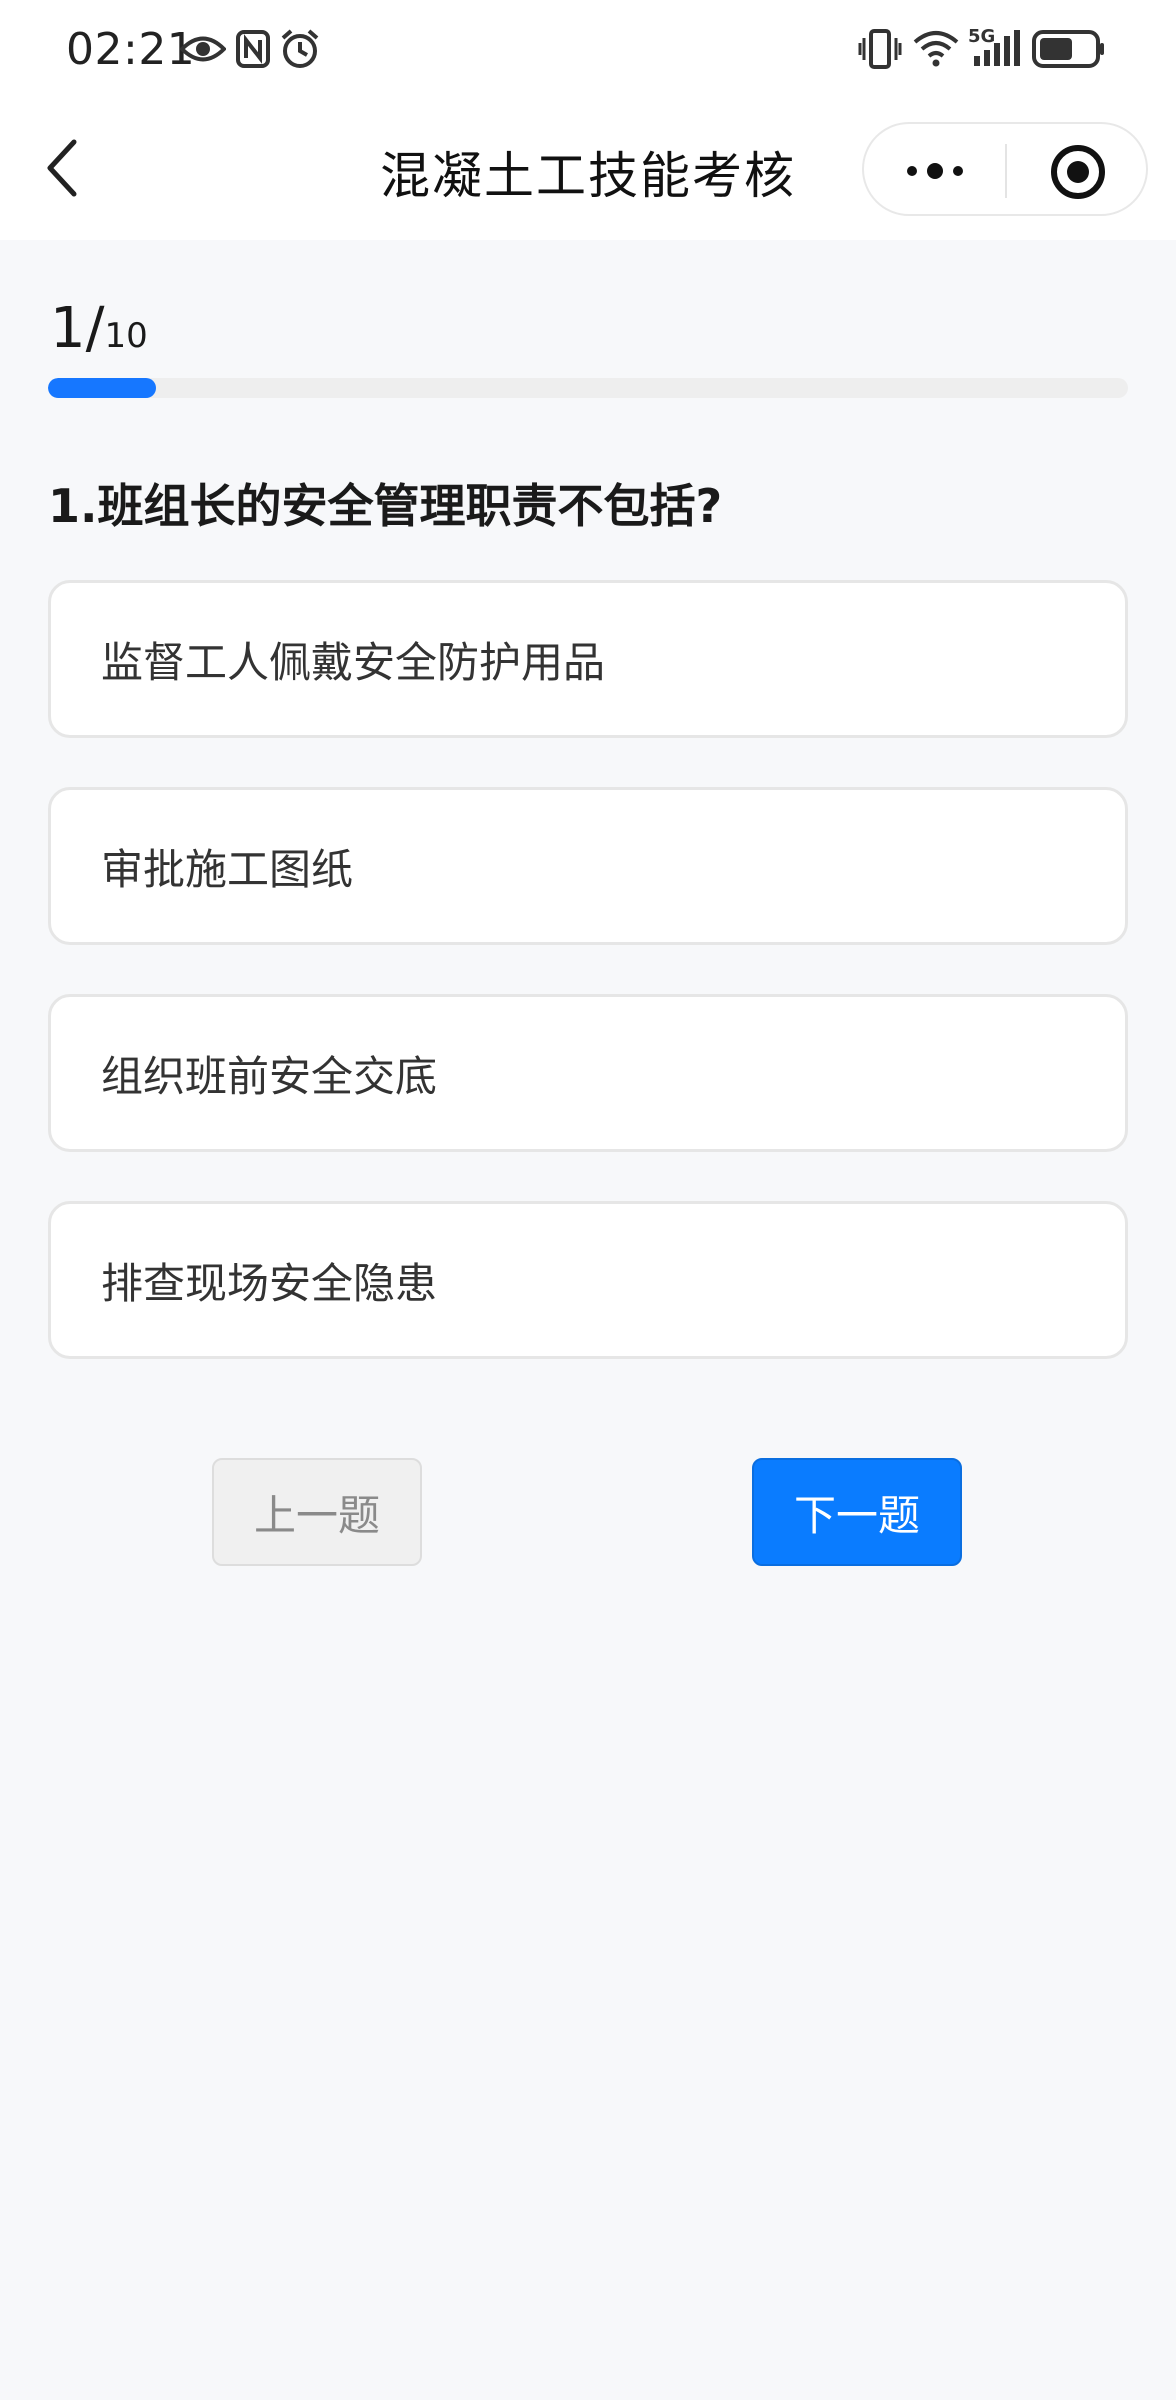  Describe the element at coordinates (588, 1280) in the screenshot. I see `answer-option: 排查现场安全隐患` at that location.